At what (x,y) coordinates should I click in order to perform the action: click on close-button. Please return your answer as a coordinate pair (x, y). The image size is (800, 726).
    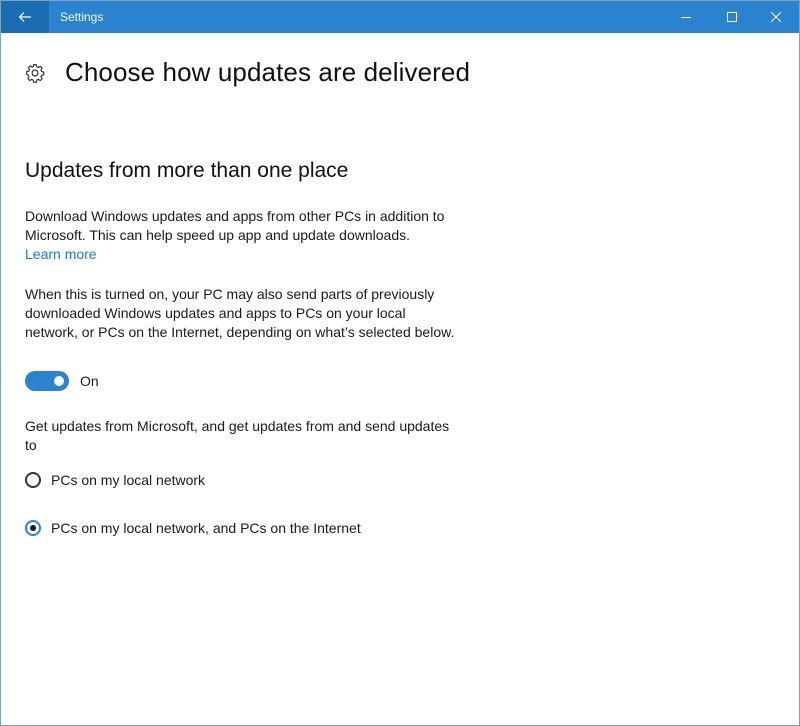
    Looking at the image, I should click on (776, 17).